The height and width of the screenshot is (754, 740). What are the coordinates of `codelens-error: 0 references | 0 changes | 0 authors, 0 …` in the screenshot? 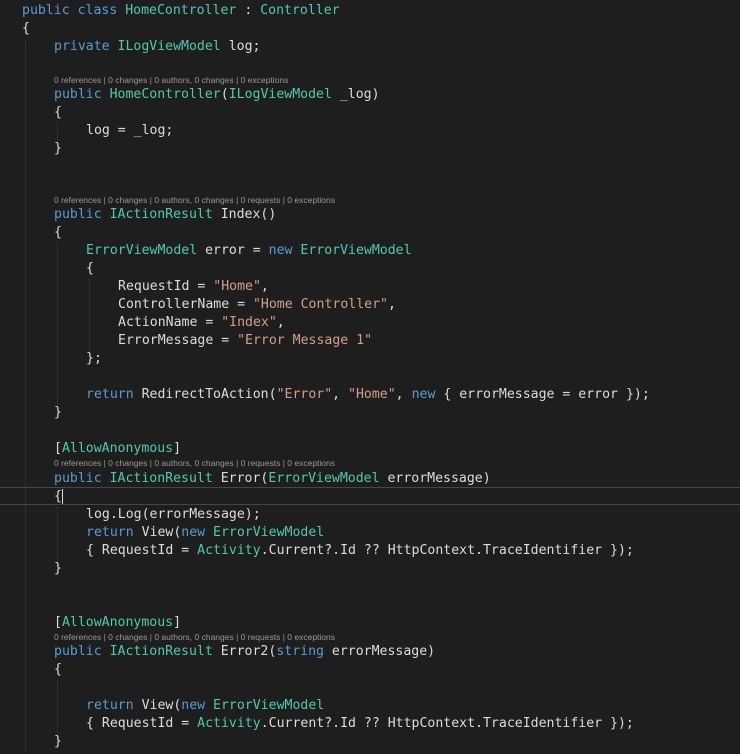 It's located at (194, 463).